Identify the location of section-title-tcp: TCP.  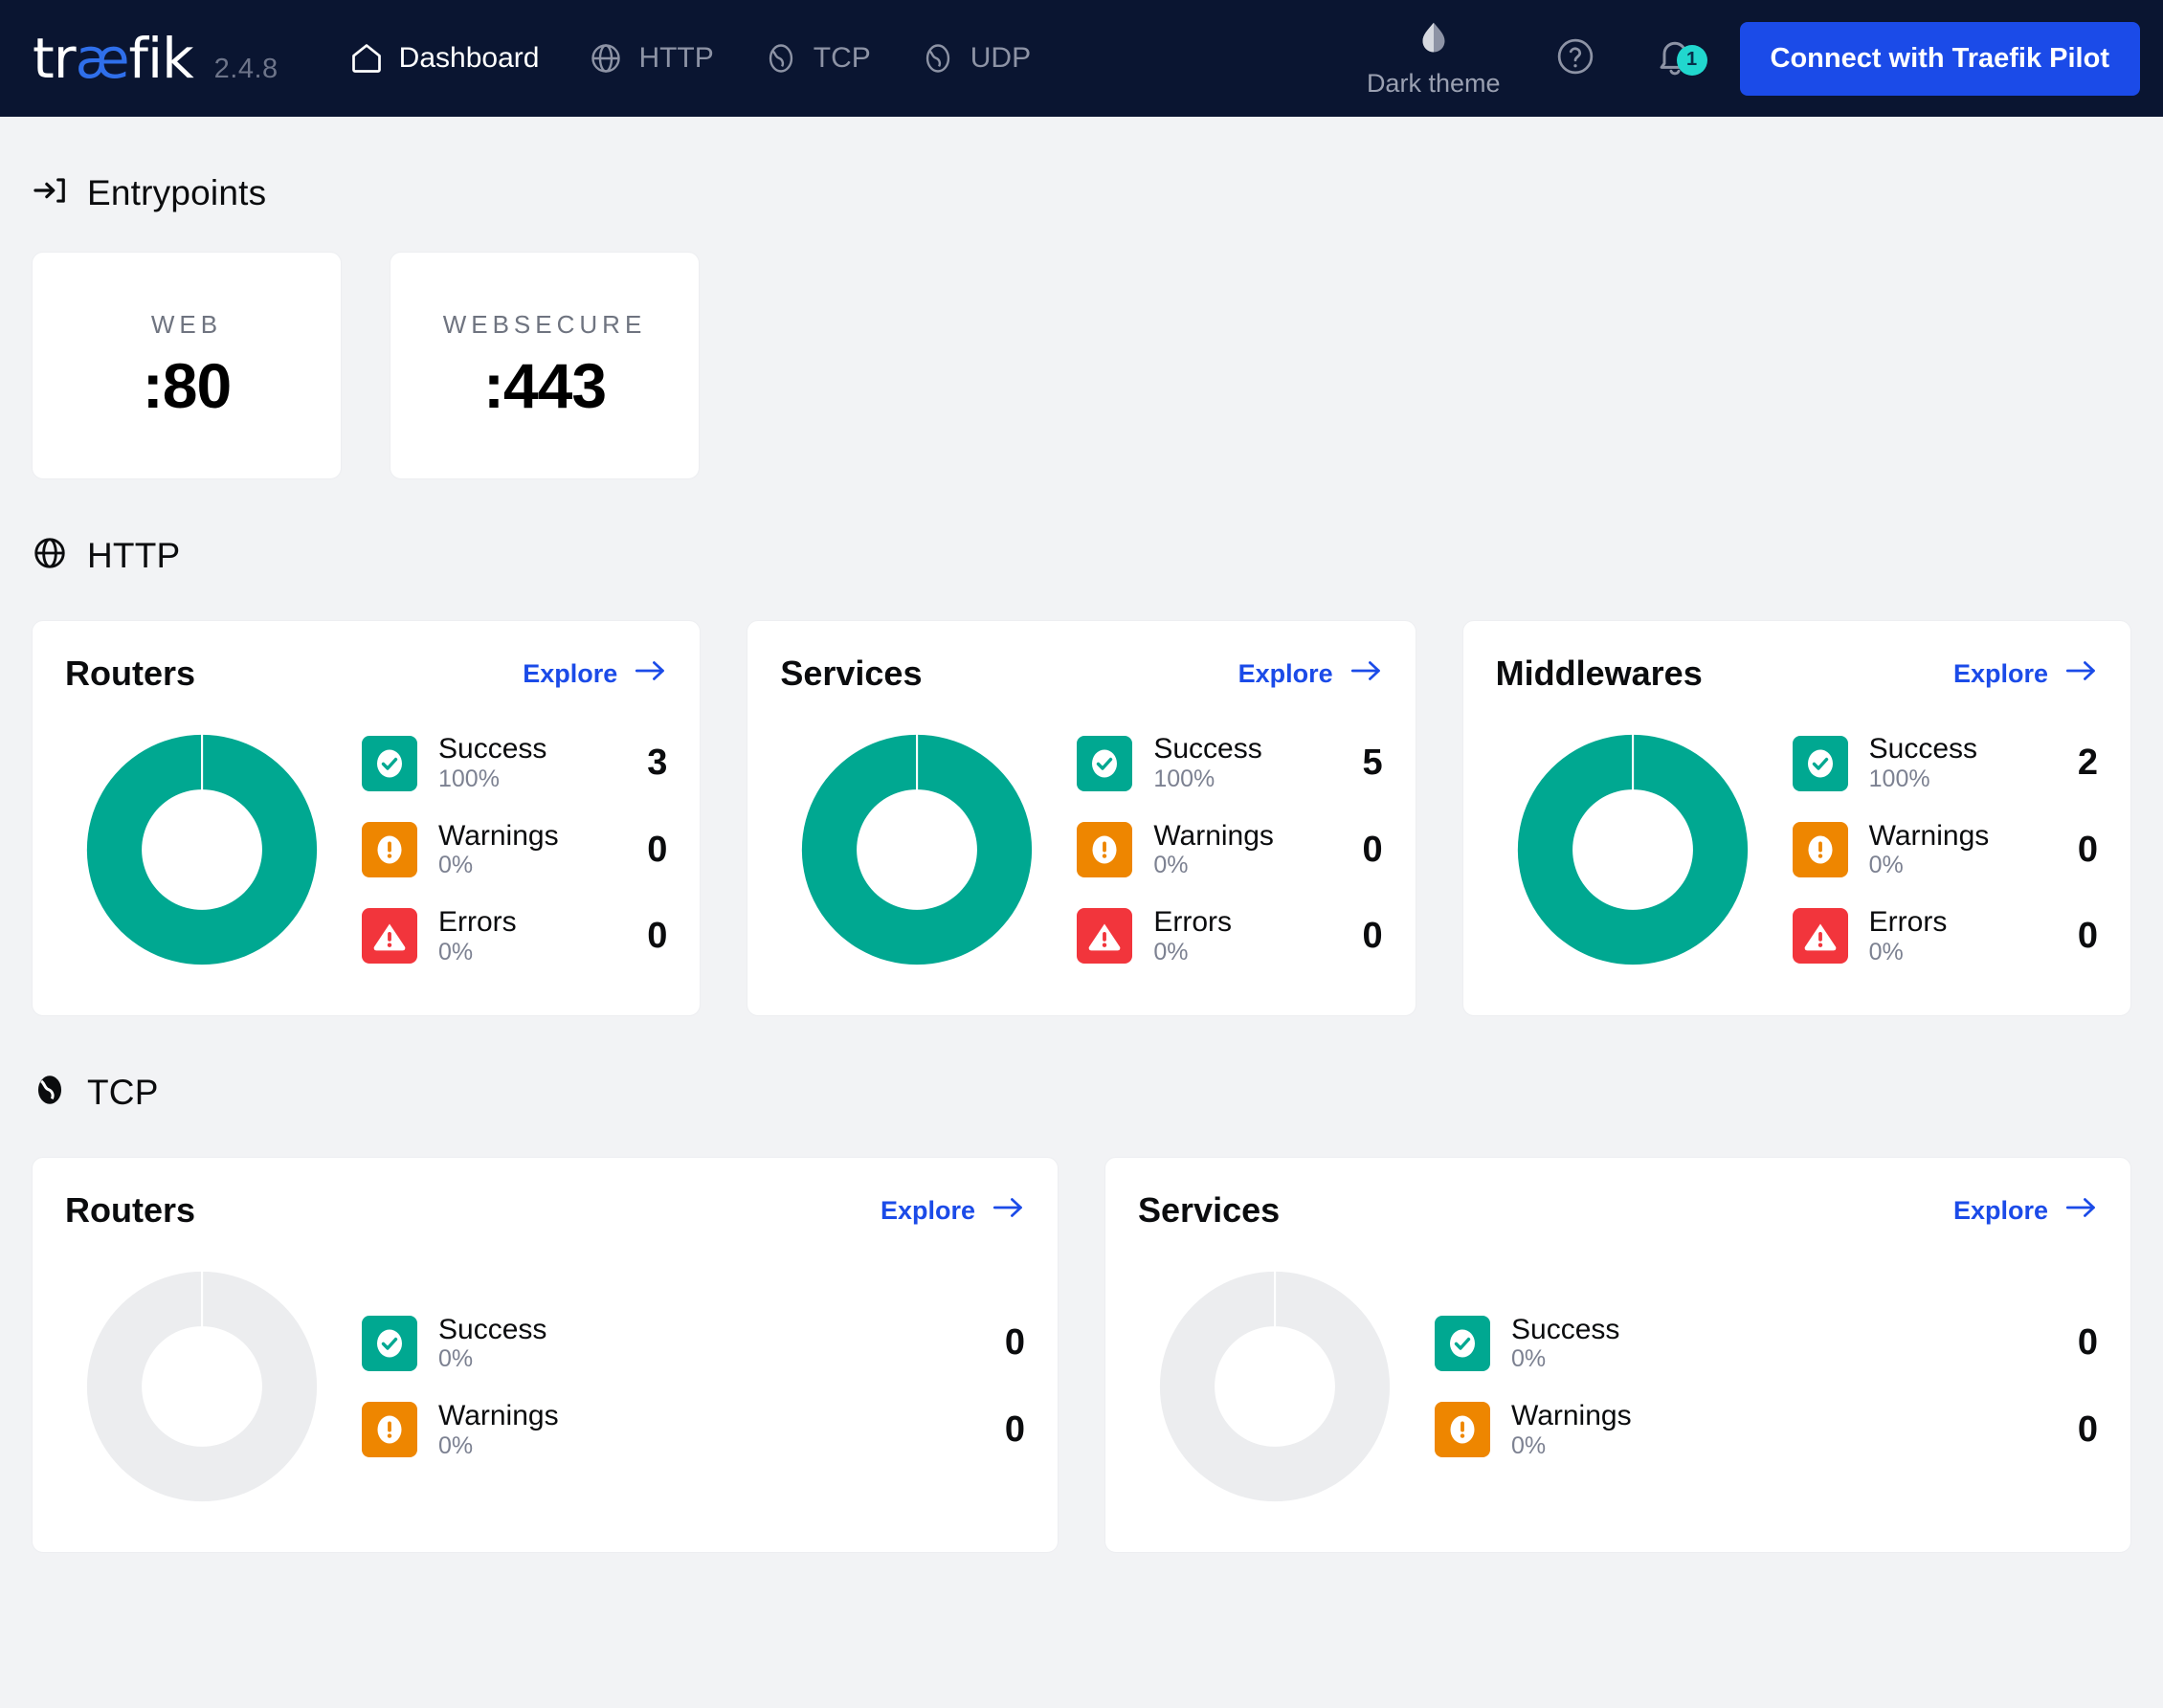
(123, 1092).